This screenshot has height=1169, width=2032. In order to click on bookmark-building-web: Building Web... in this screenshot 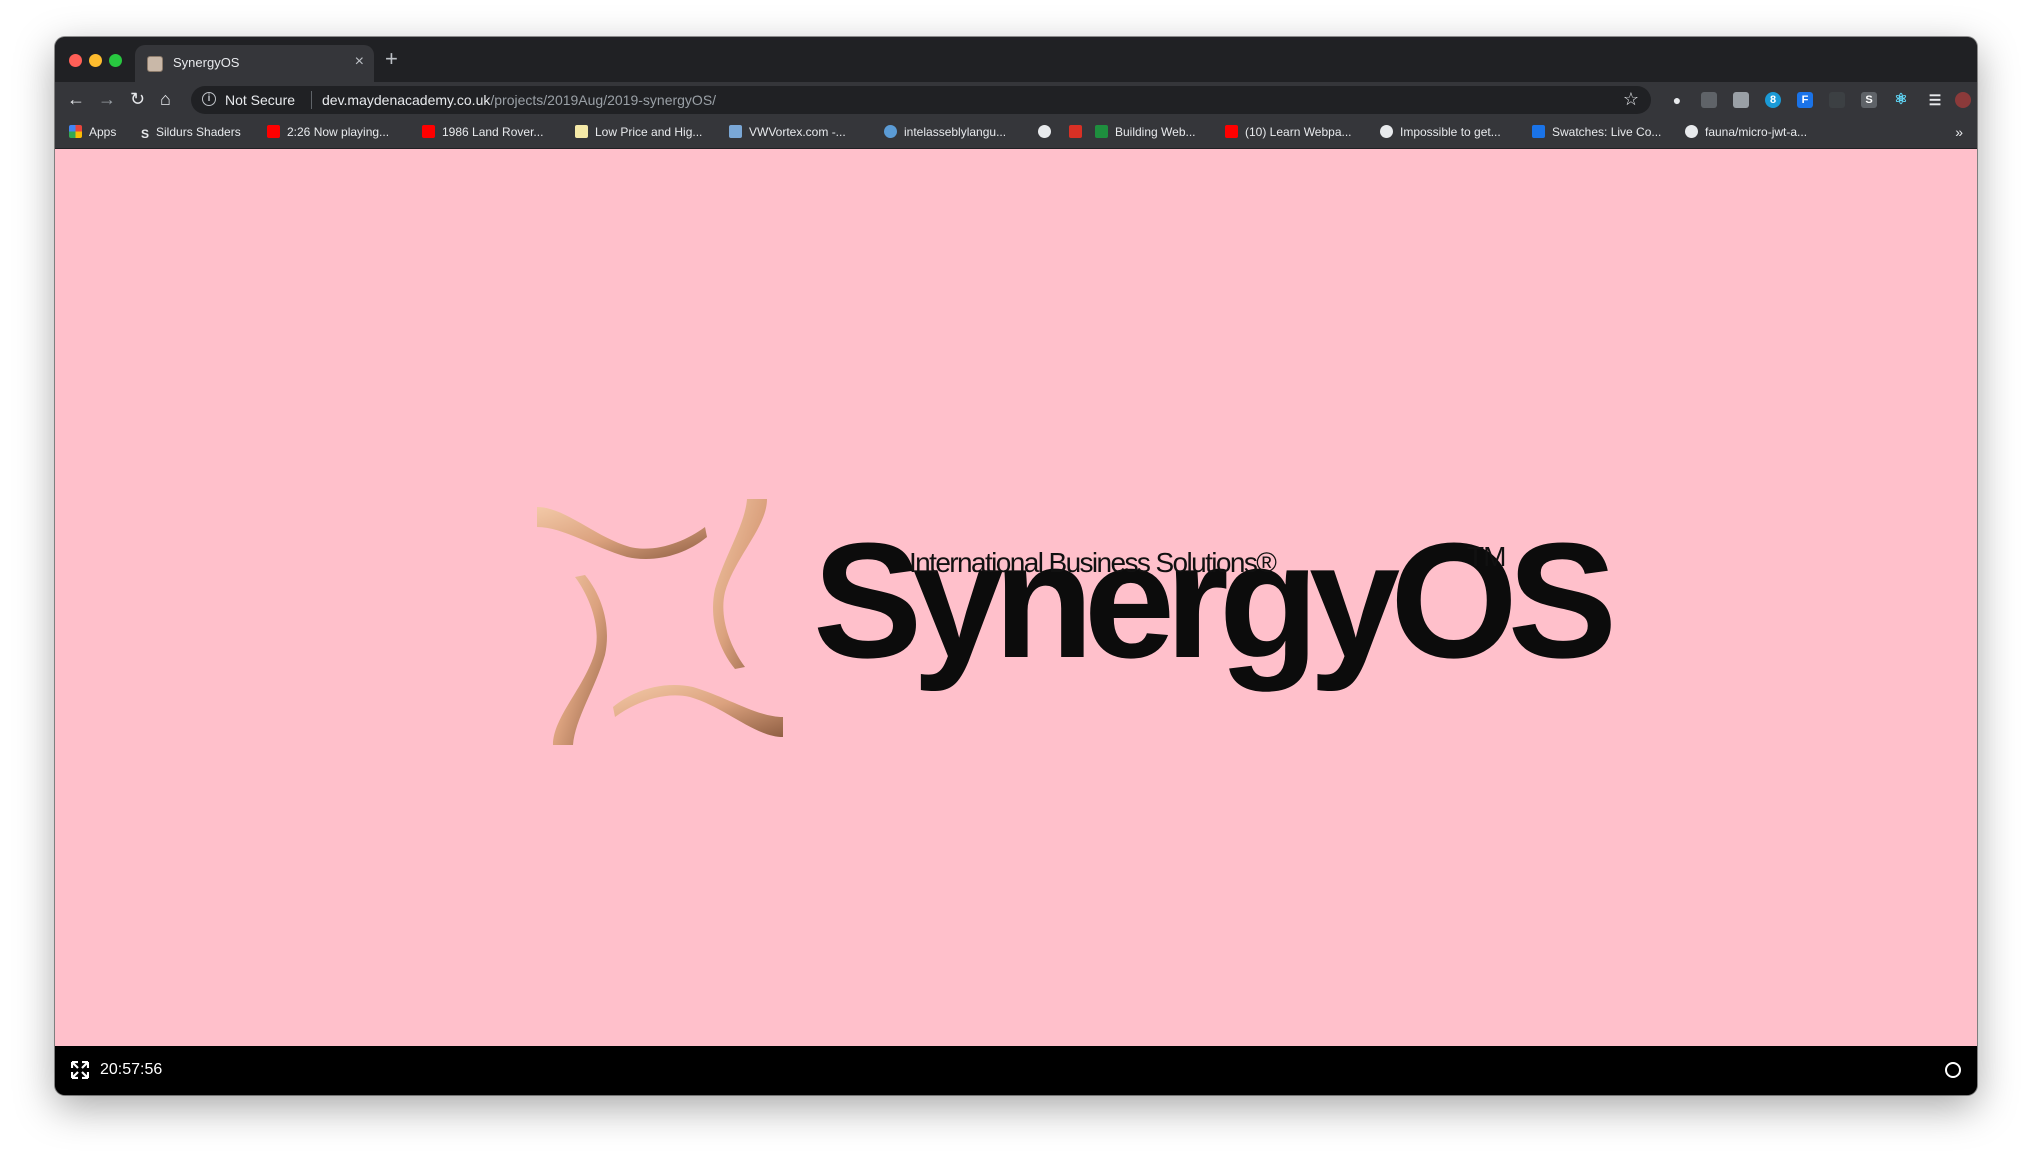, I will do `click(1145, 132)`.